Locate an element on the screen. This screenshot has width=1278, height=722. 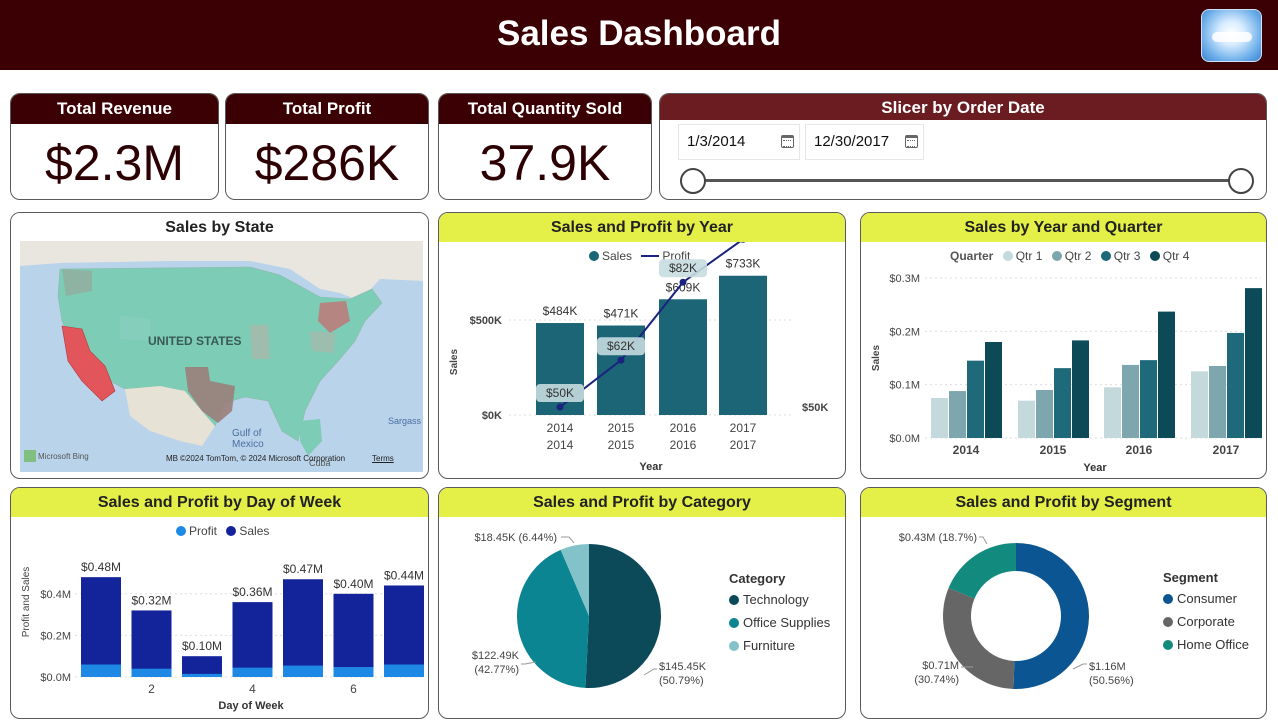
slice-value-label: $0.43M (18.7%) is located at coordinates (938, 538).